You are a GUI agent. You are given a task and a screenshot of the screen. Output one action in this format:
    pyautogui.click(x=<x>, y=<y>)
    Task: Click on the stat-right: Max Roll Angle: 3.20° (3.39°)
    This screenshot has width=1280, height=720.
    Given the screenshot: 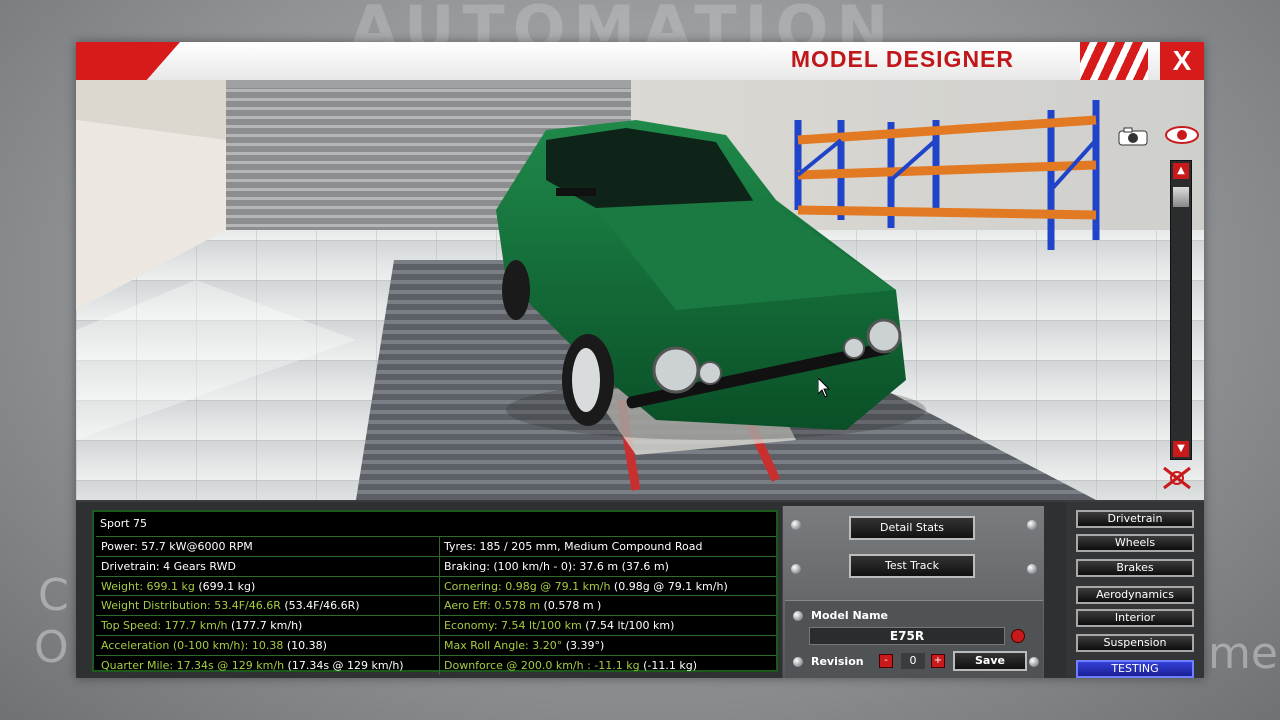 What is the action you would take?
    pyautogui.click(x=606, y=645)
    